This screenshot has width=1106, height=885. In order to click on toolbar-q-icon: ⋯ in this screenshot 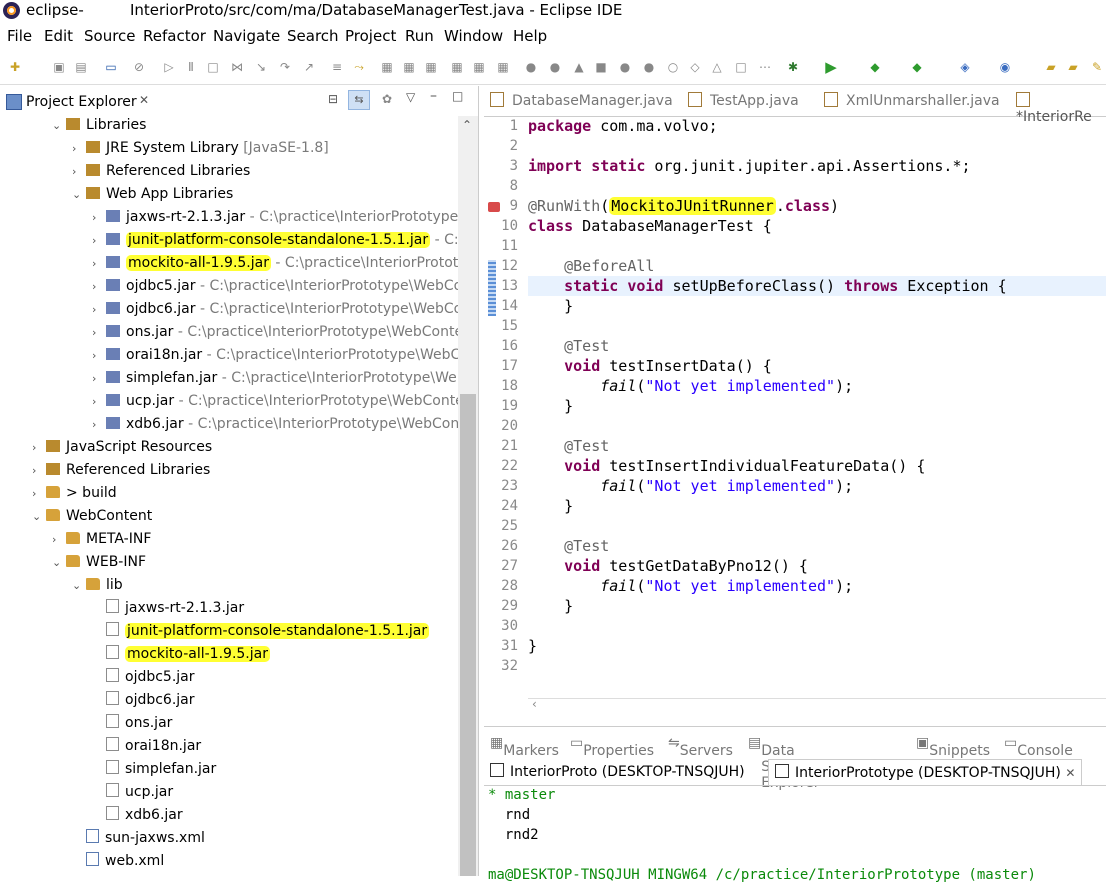, I will do `click(765, 67)`.